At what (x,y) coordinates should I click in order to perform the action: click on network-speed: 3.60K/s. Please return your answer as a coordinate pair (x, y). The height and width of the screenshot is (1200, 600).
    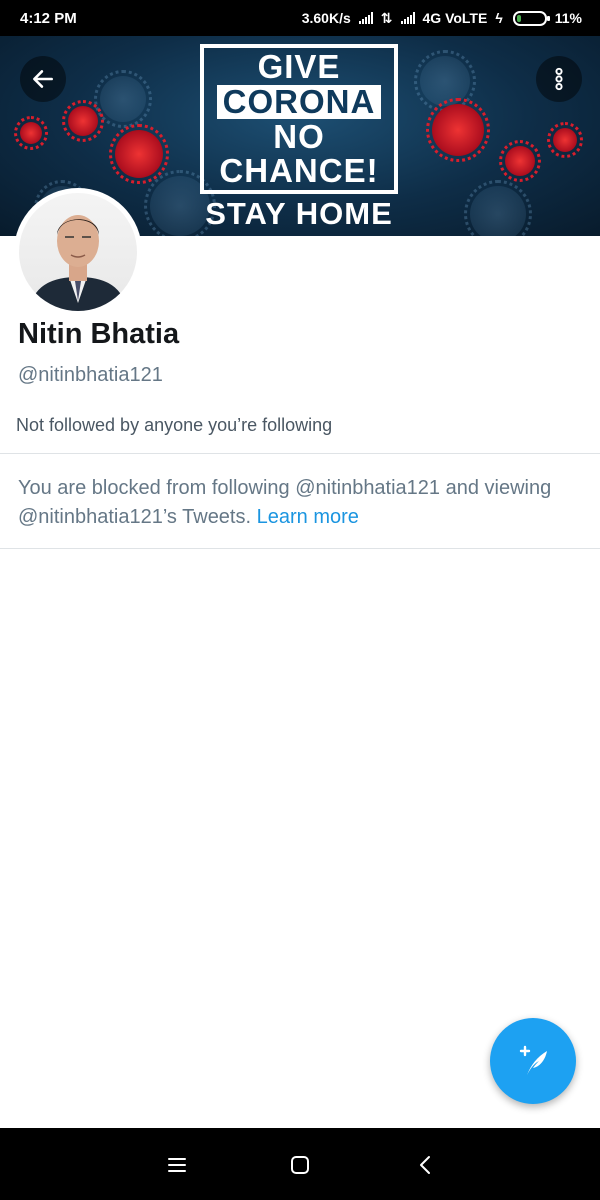
    Looking at the image, I should click on (326, 18).